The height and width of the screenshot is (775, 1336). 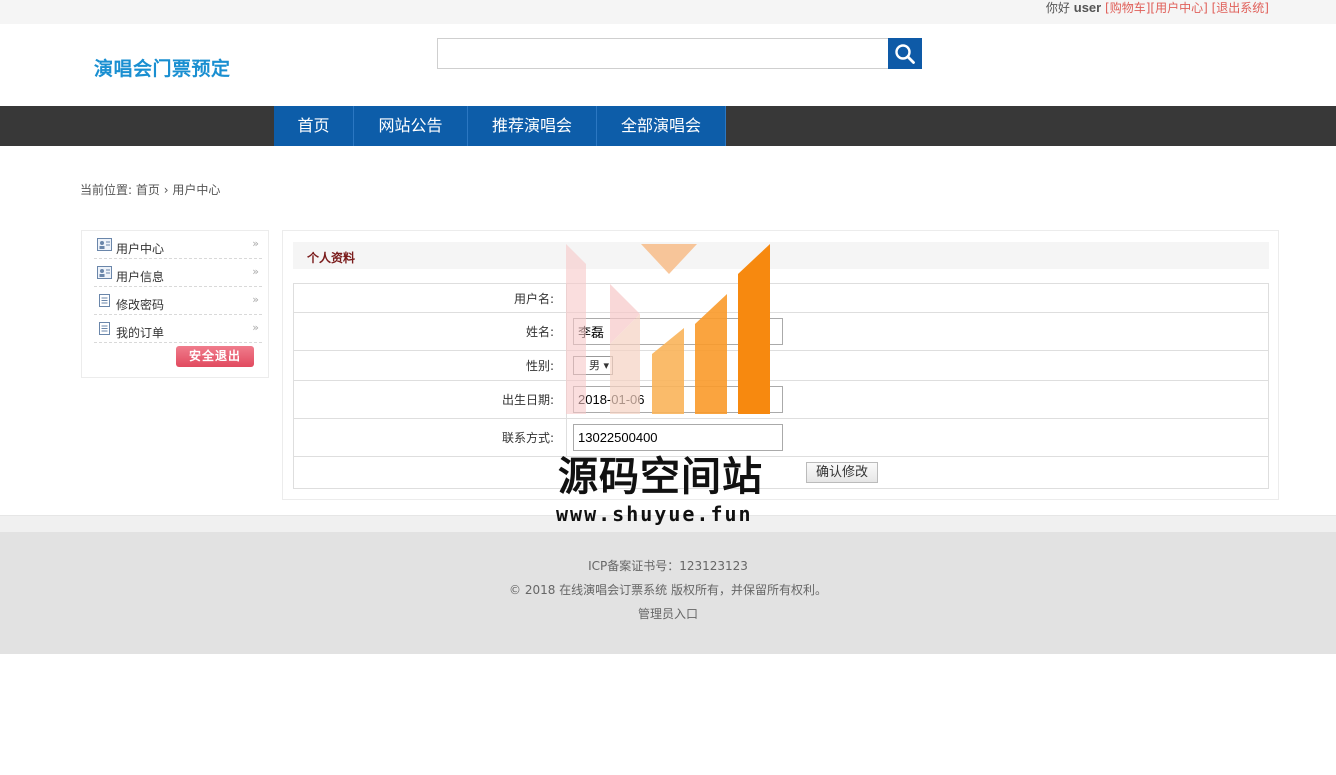 I want to click on sidebar-item-change-password: 修改密码 », so click(x=178, y=301).